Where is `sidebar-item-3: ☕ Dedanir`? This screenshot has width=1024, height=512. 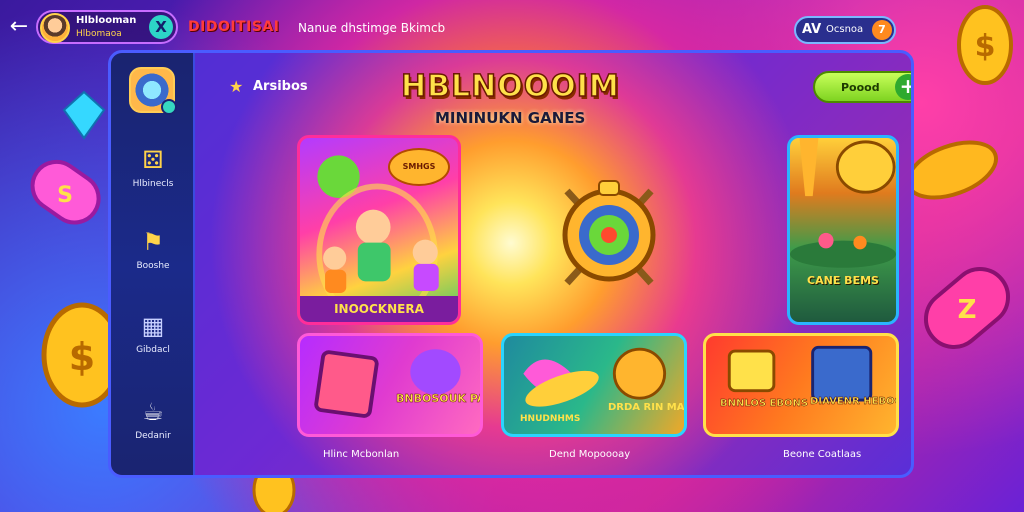
sidebar-item-3: ☕ Dedanir is located at coordinates (153, 428).